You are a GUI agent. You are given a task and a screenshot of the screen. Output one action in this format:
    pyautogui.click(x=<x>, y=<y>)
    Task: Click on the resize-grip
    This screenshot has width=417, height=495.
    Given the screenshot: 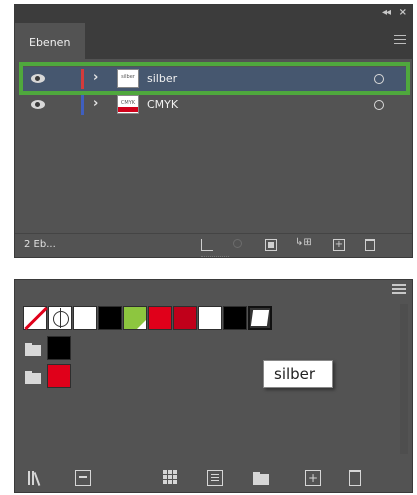 What is the action you would take?
    pyautogui.click(x=215, y=258)
    